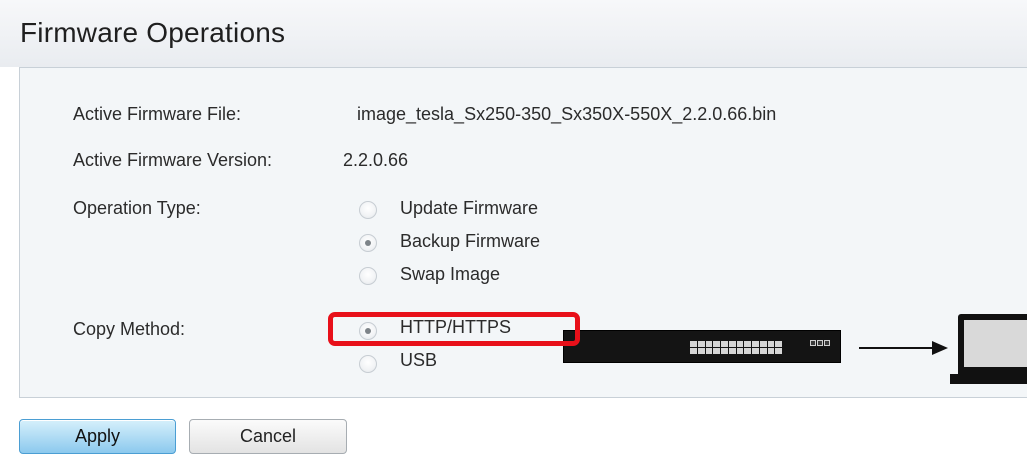 This screenshot has width=1027, height=473. What do you see at coordinates (988, 379) in the screenshot?
I see `laptop-base-icon` at bounding box center [988, 379].